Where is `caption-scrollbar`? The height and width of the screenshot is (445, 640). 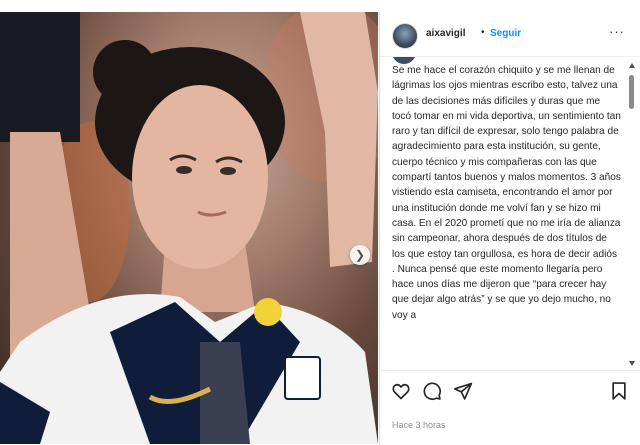 caption-scrollbar is located at coordinates (631, 214).